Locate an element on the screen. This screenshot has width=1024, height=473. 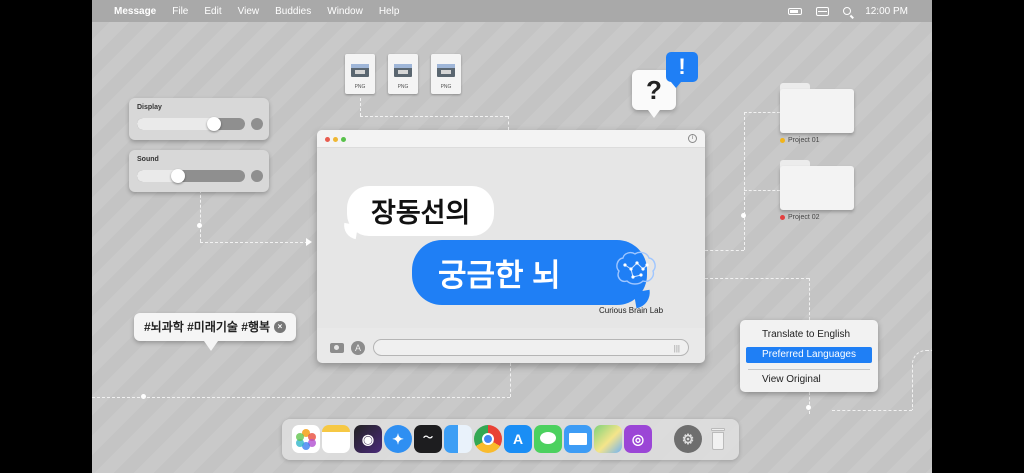
finder-icon is located at coordinates (458, 439).